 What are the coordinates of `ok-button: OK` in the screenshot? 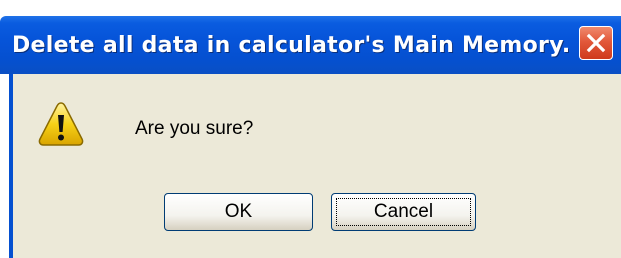 It's located at (238, 212).